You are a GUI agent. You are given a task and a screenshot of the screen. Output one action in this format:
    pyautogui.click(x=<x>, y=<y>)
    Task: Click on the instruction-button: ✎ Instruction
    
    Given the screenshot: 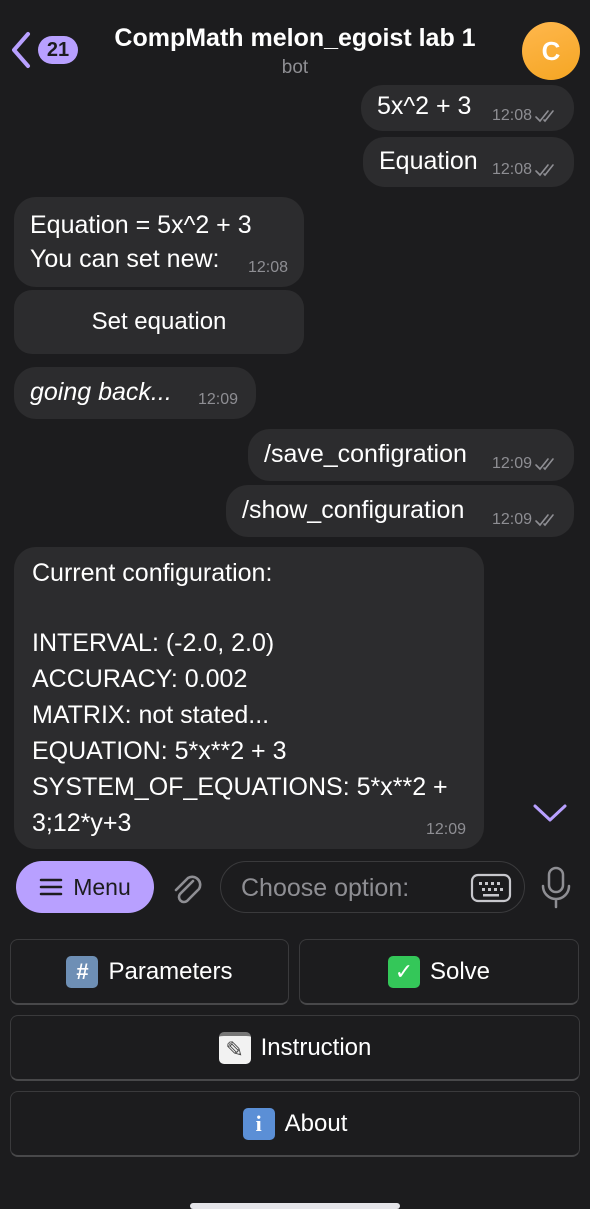 What is the action you would take?
    pyautogui.click(x=295, y=1048)
    